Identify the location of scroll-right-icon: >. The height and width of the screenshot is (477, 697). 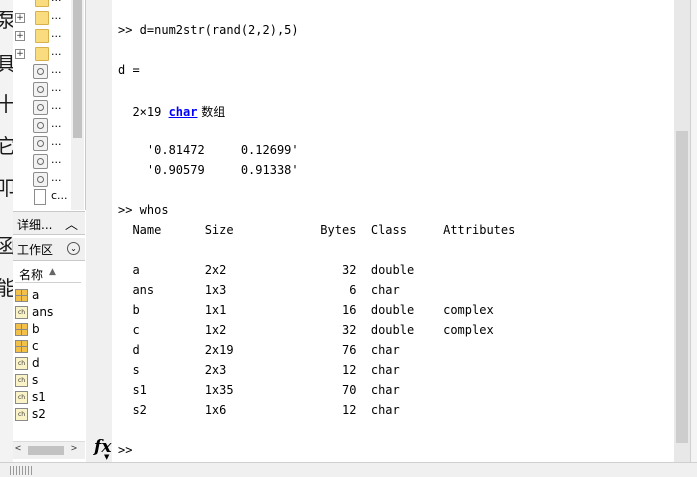
(74, 448).